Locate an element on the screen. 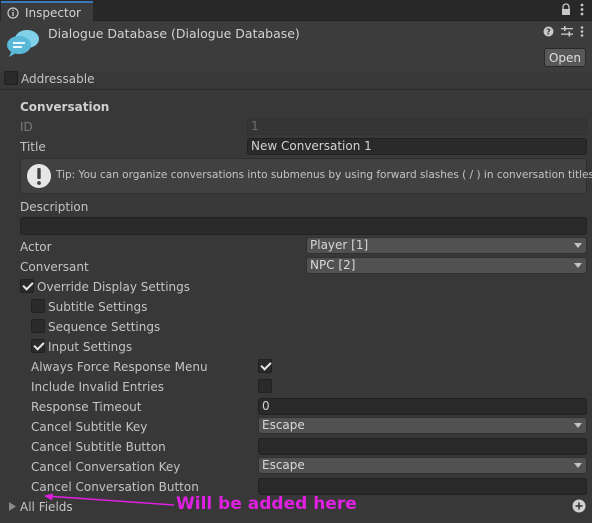 The width and height of the screenshot is (592, 523). conversant-dropdown: NPC [2] is located at coordinates (446, 265).